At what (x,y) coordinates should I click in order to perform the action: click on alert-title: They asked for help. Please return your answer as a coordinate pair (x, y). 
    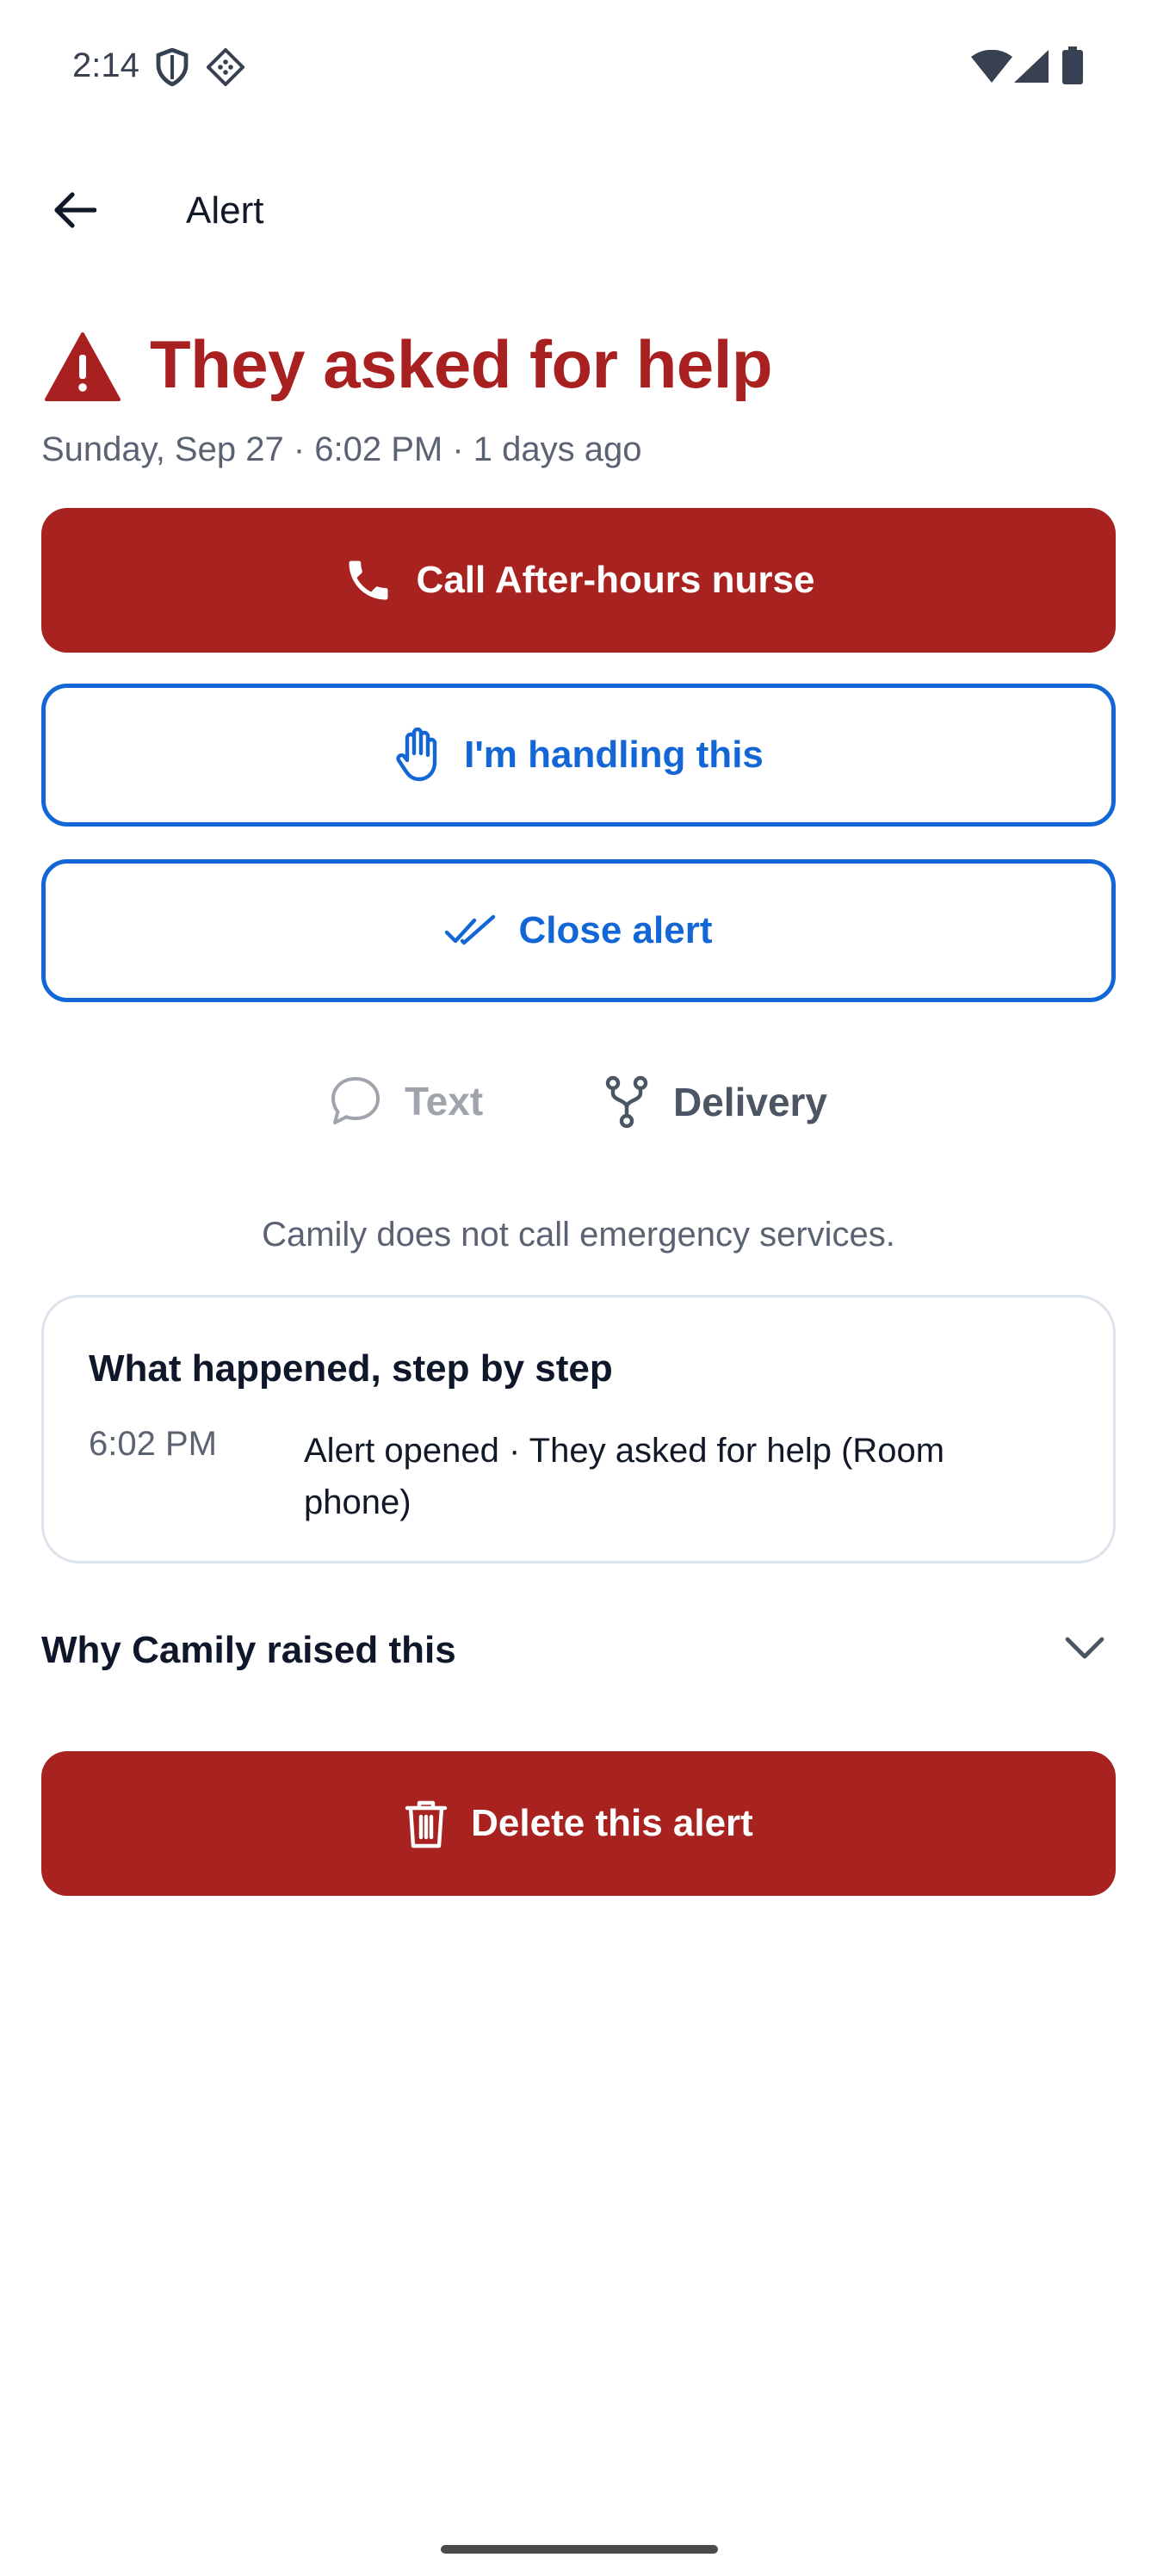
    Looking at the image, I should click on (461, 364).